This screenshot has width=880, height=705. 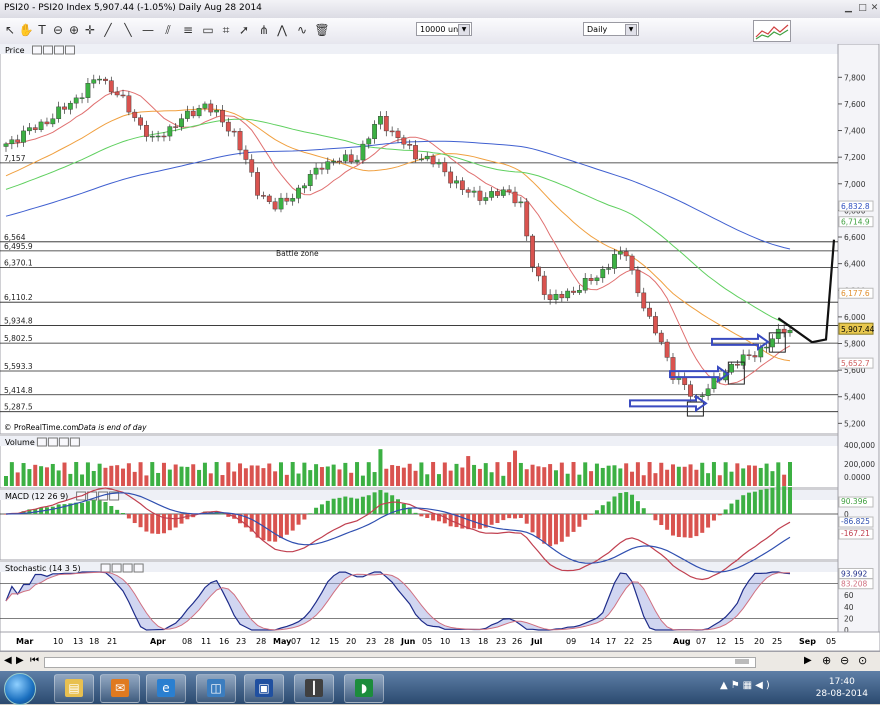 I want to click on rectangle-icon: ▭, so click(x=208, y=30).